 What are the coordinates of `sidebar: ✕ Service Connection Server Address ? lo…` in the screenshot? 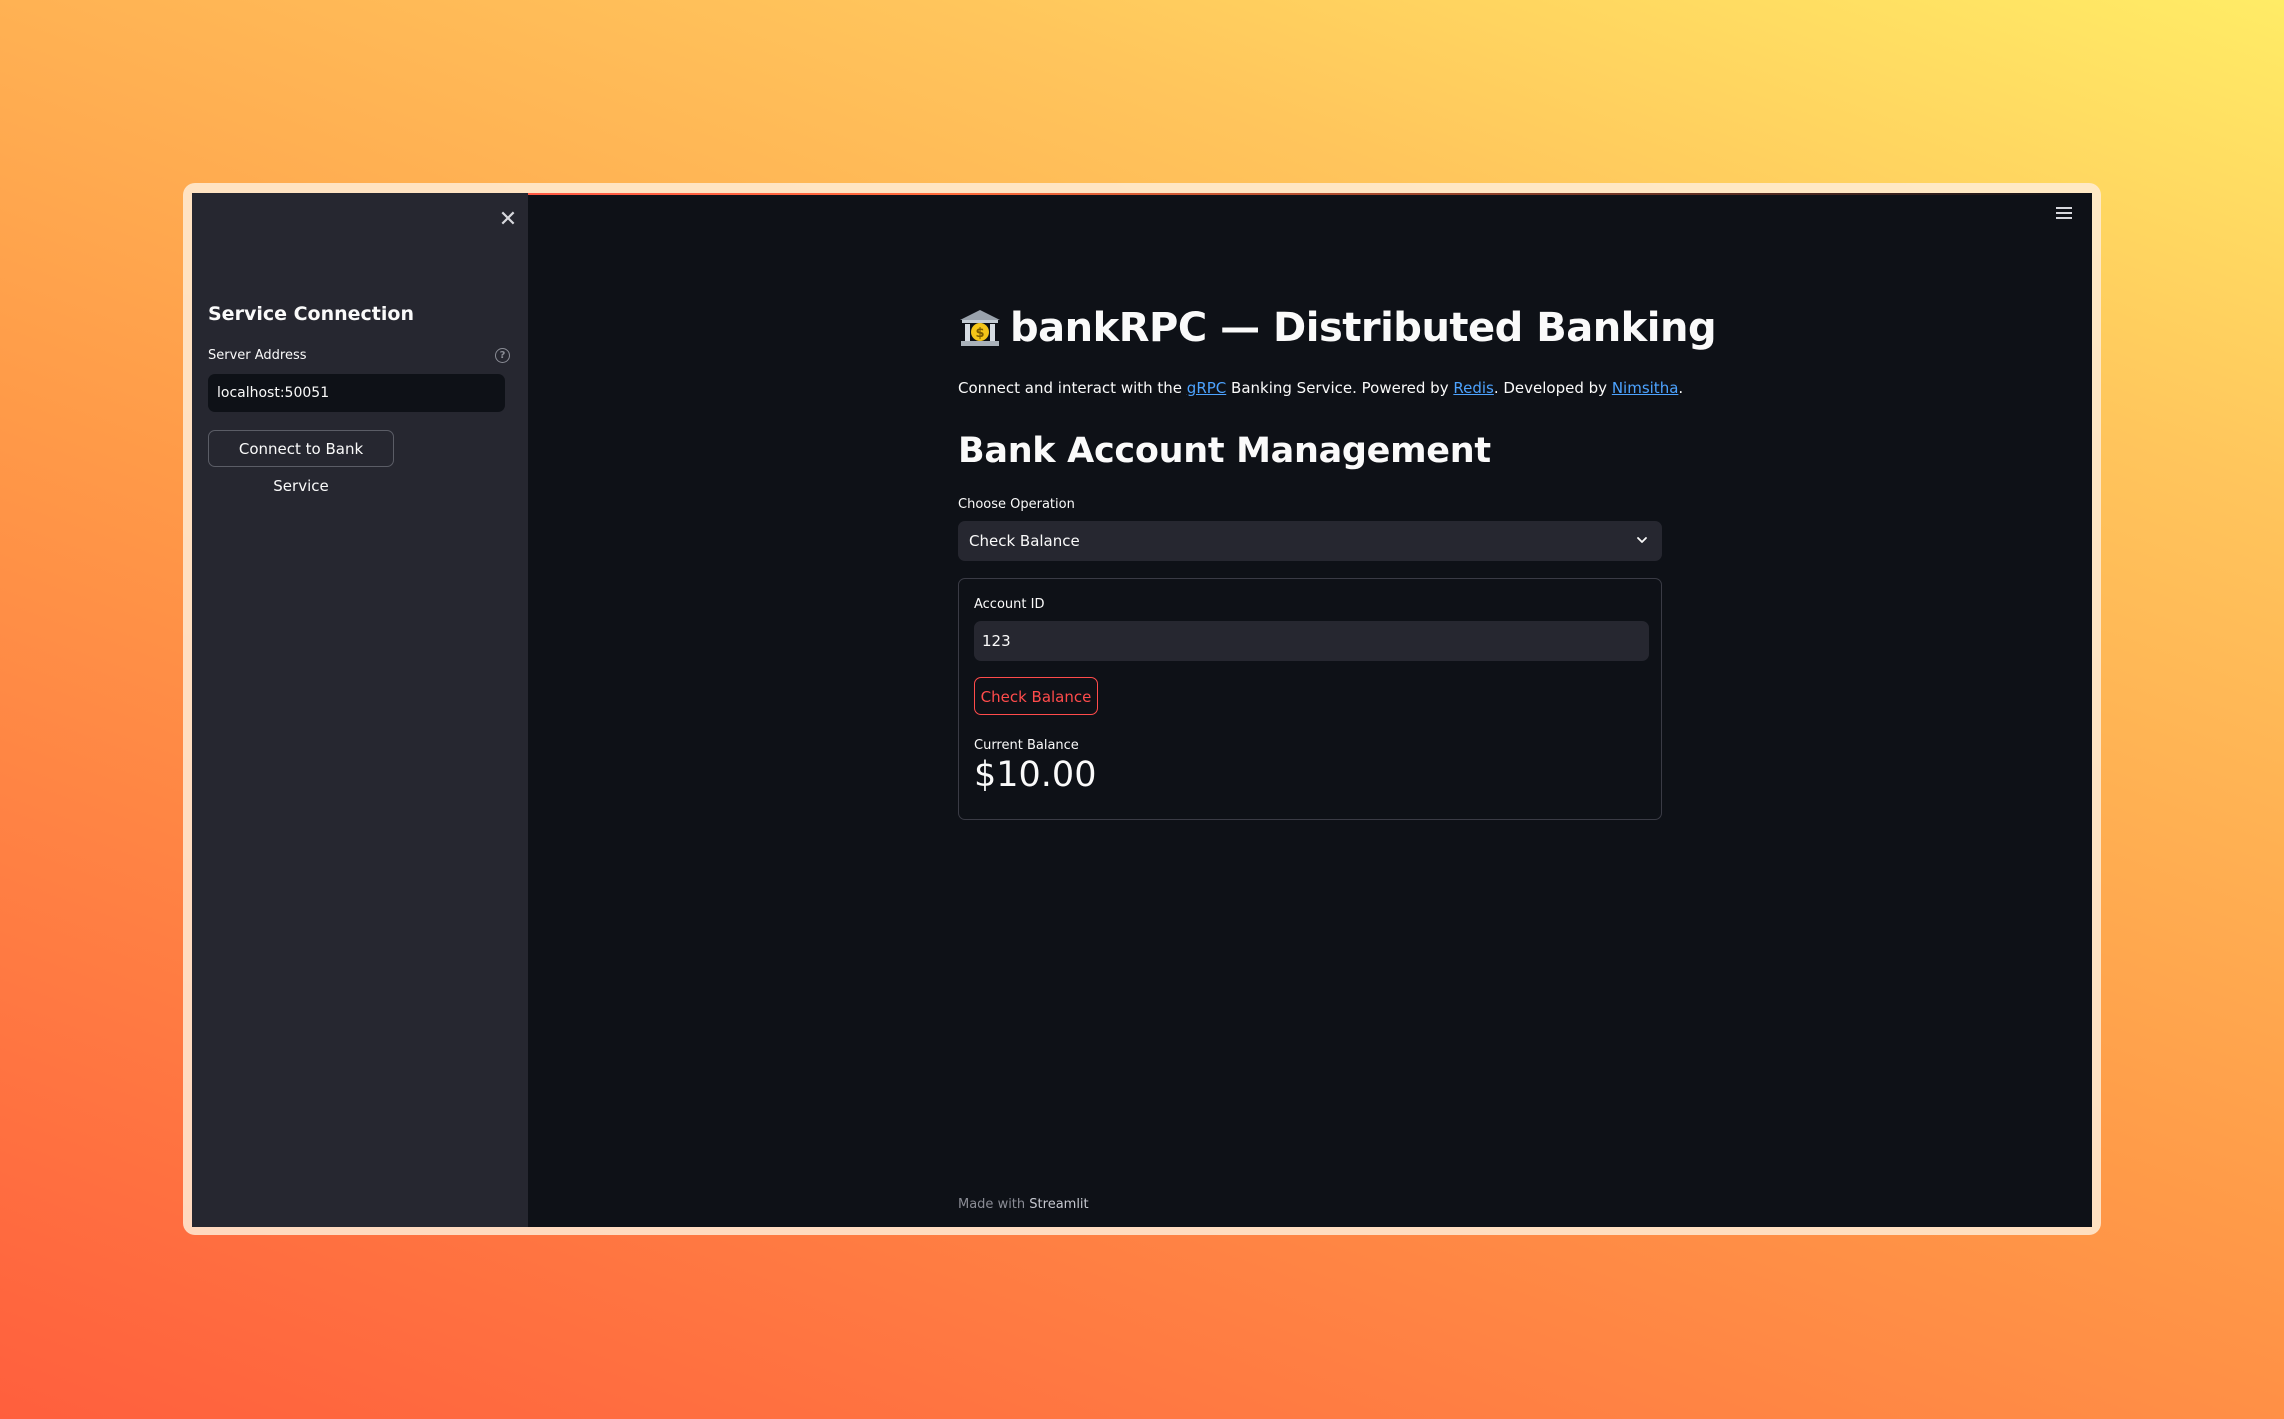 It's located at (360, 710).